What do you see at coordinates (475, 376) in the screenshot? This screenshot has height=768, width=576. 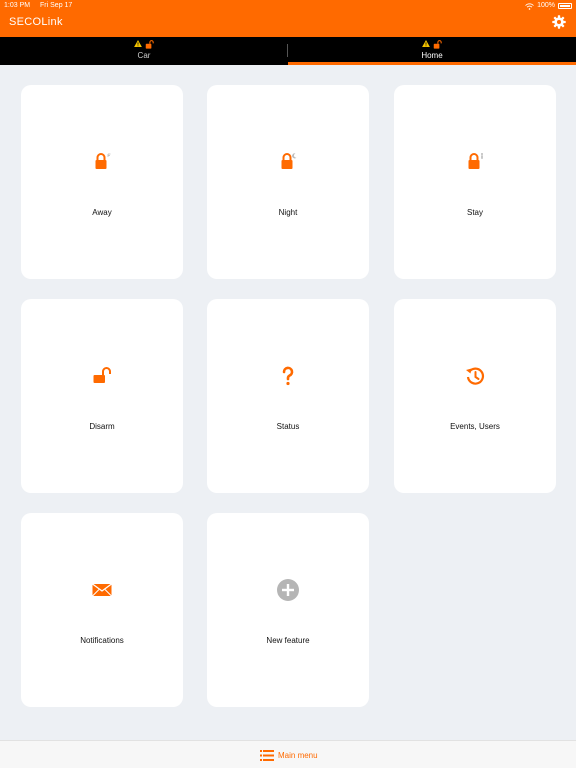 I see `history-icon` at bounding box center [475, 376].